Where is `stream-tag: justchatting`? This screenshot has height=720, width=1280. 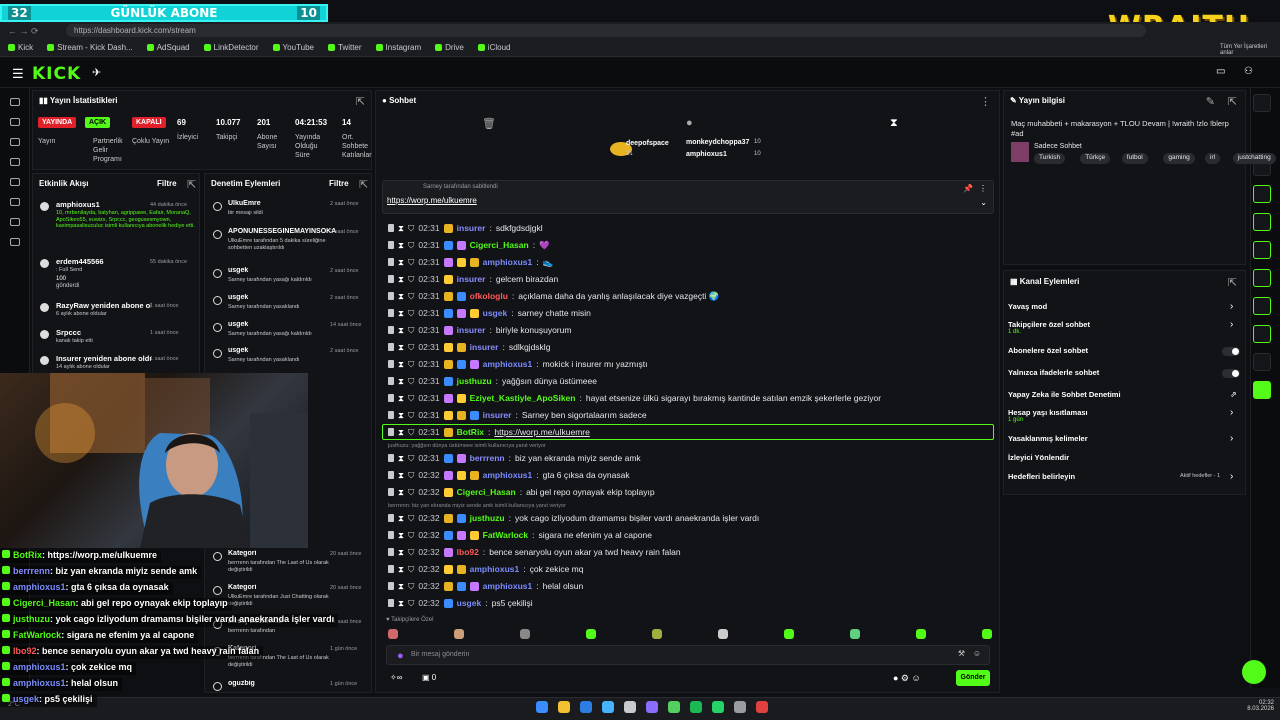 stream-tag: justchatting is located at coordinates (1254, 158).